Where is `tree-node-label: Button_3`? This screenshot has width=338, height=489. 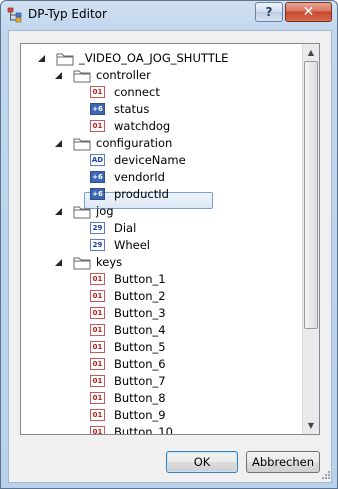 tree-node-label: Button_3 is located at coordinates (140, 313).